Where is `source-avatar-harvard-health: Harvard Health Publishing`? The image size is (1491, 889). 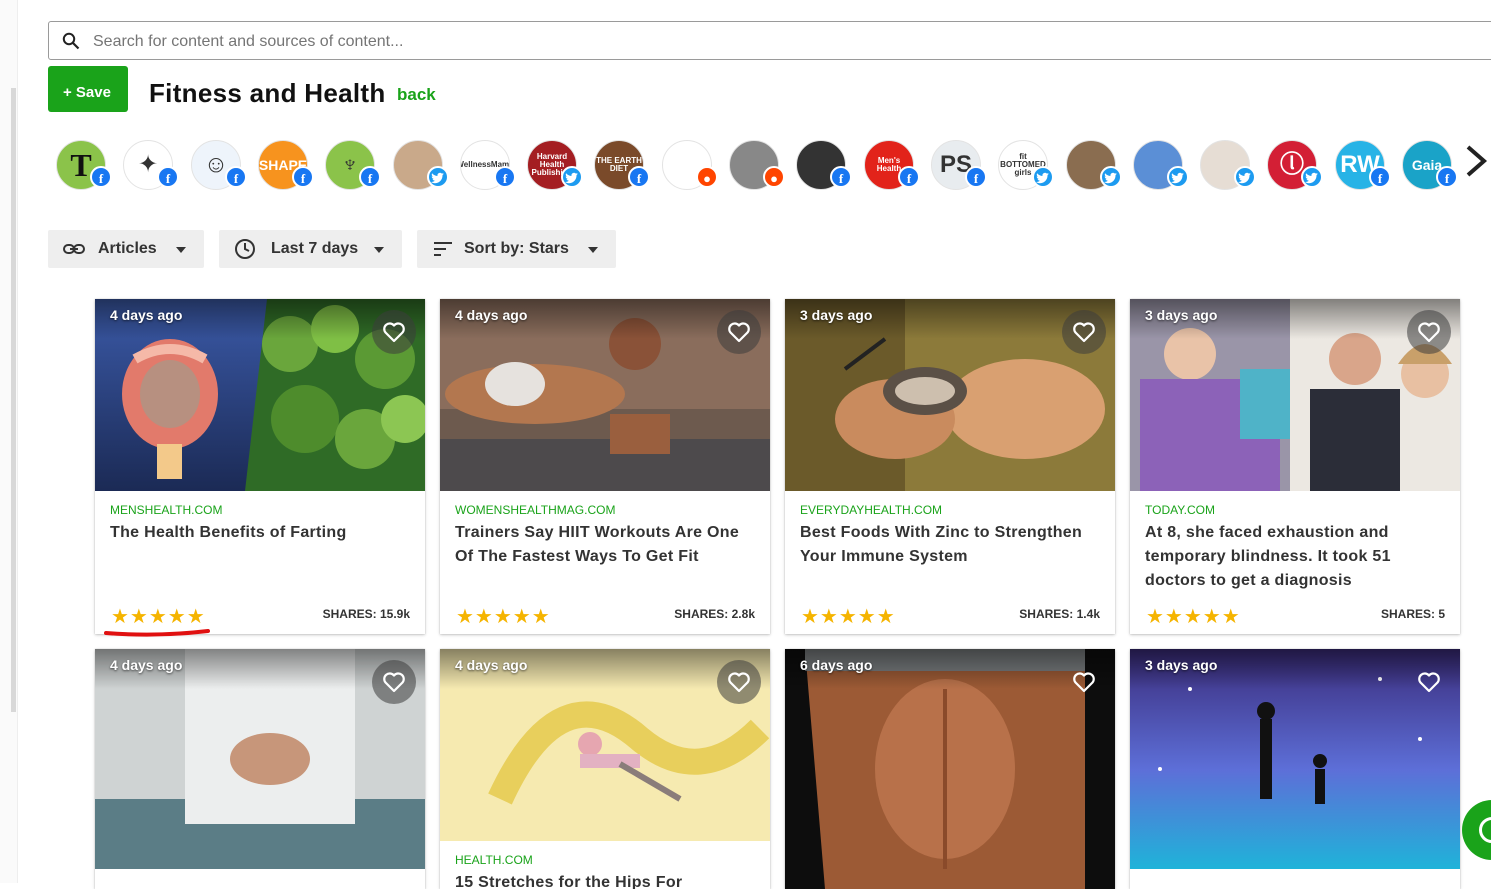
source-avatar-harvard-health: Harvard Health Publishing is located at coordinates (555, 165).